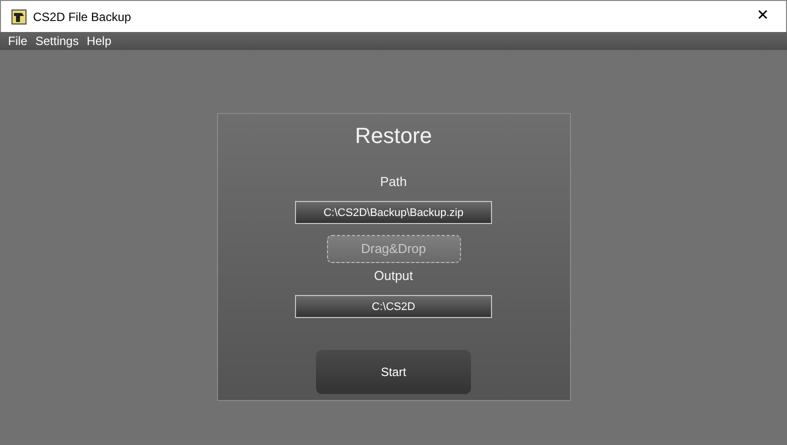  What do you see at coordinates (393, 212) in the screenshot?
I see `path-field: C:\CS2D\Backup\Backup.zip` at bounding box center [393, 212].